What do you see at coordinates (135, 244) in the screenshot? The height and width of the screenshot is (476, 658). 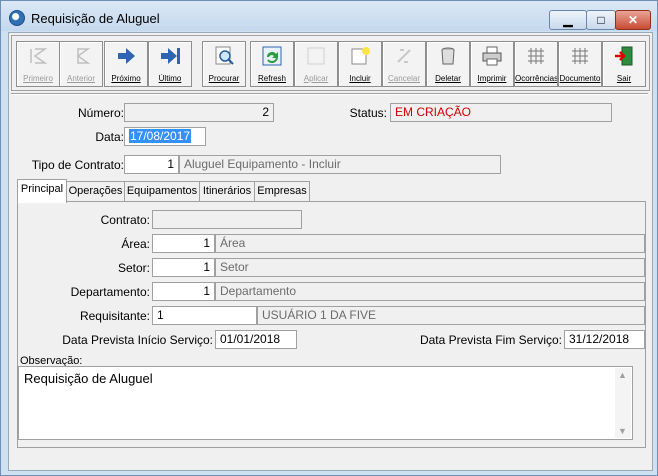 I see `area-label: Área:` at bounding box center [135, 244].